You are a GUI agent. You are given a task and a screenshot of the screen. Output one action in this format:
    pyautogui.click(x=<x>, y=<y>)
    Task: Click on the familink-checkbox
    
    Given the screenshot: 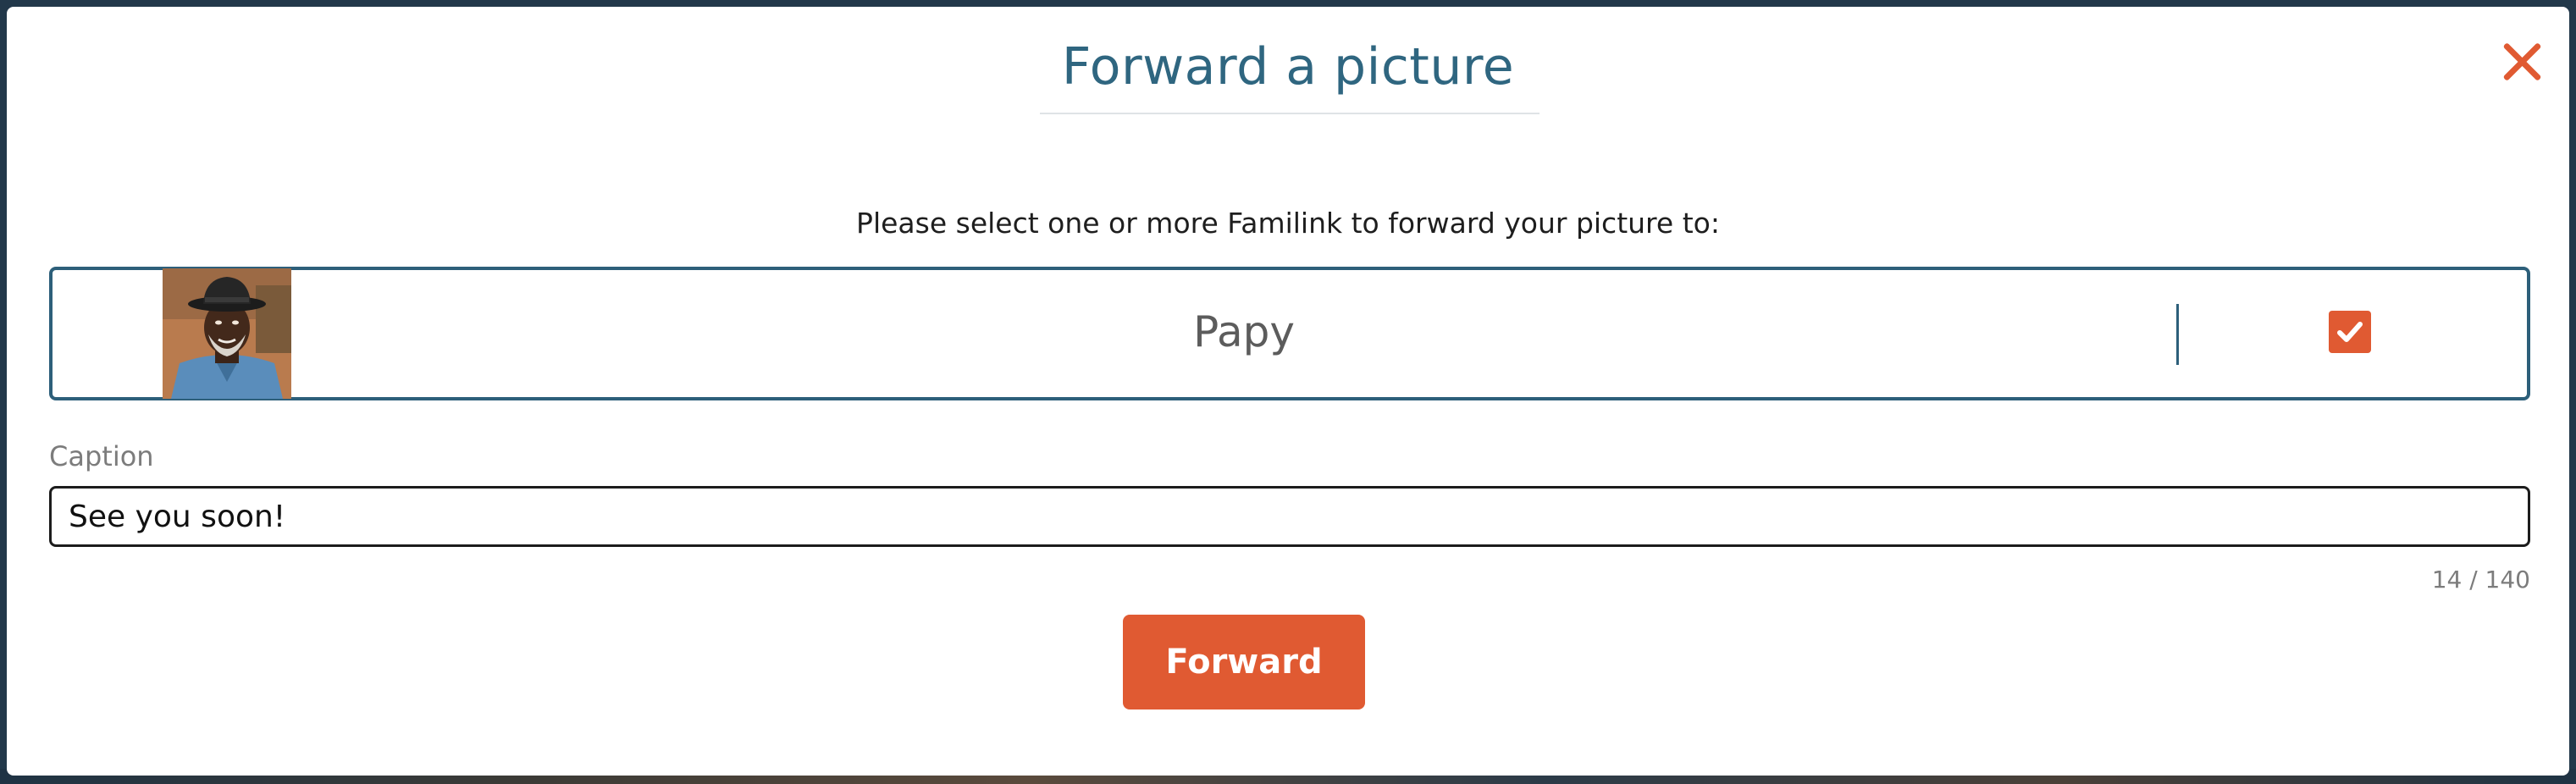 What is the action you would take?
    pyautogui.click(x=2350, y=332)
    